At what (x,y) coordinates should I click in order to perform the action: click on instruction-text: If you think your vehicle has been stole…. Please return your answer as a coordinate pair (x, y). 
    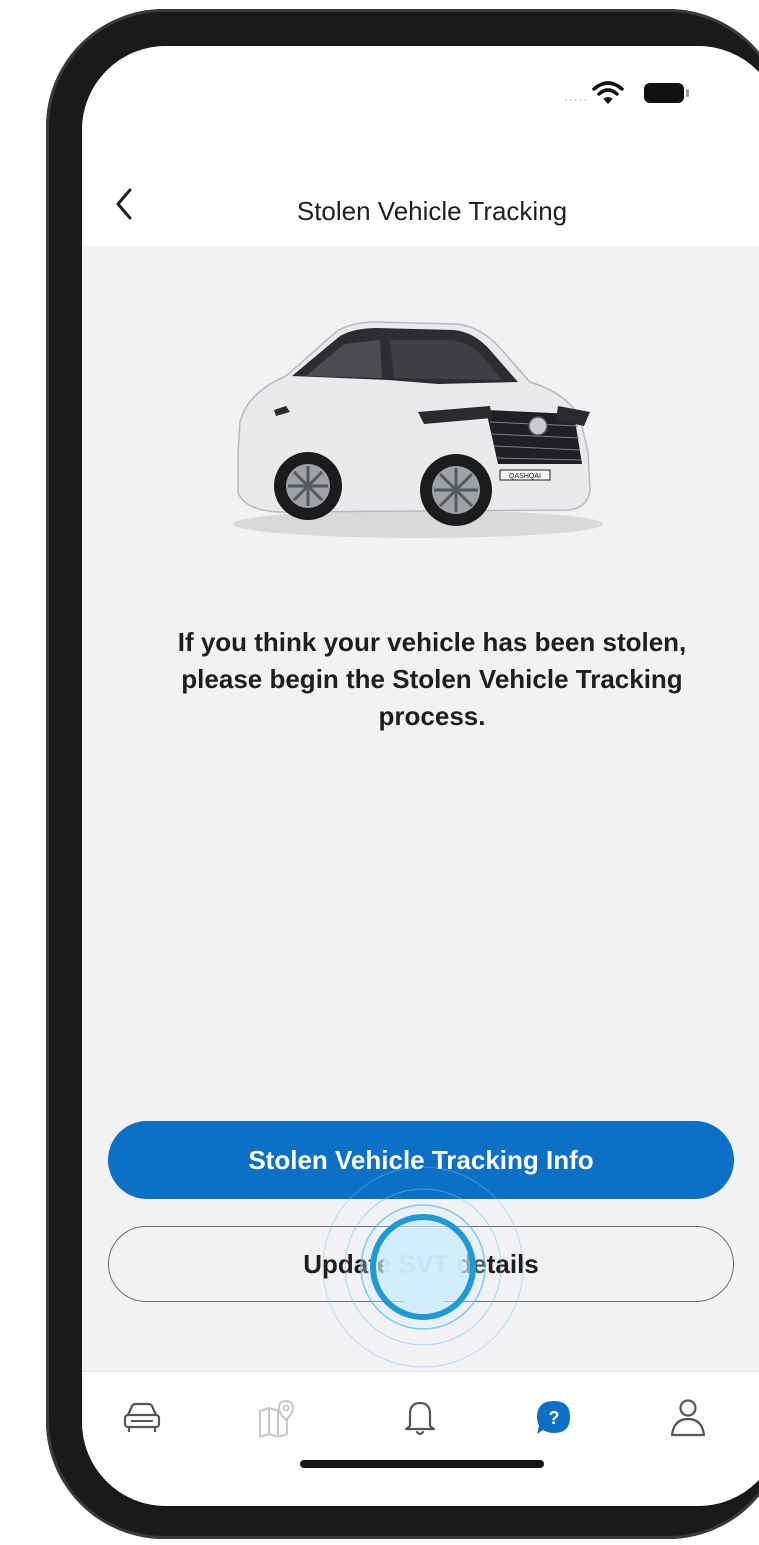
    Looking at the image, I should click on (432, 679).